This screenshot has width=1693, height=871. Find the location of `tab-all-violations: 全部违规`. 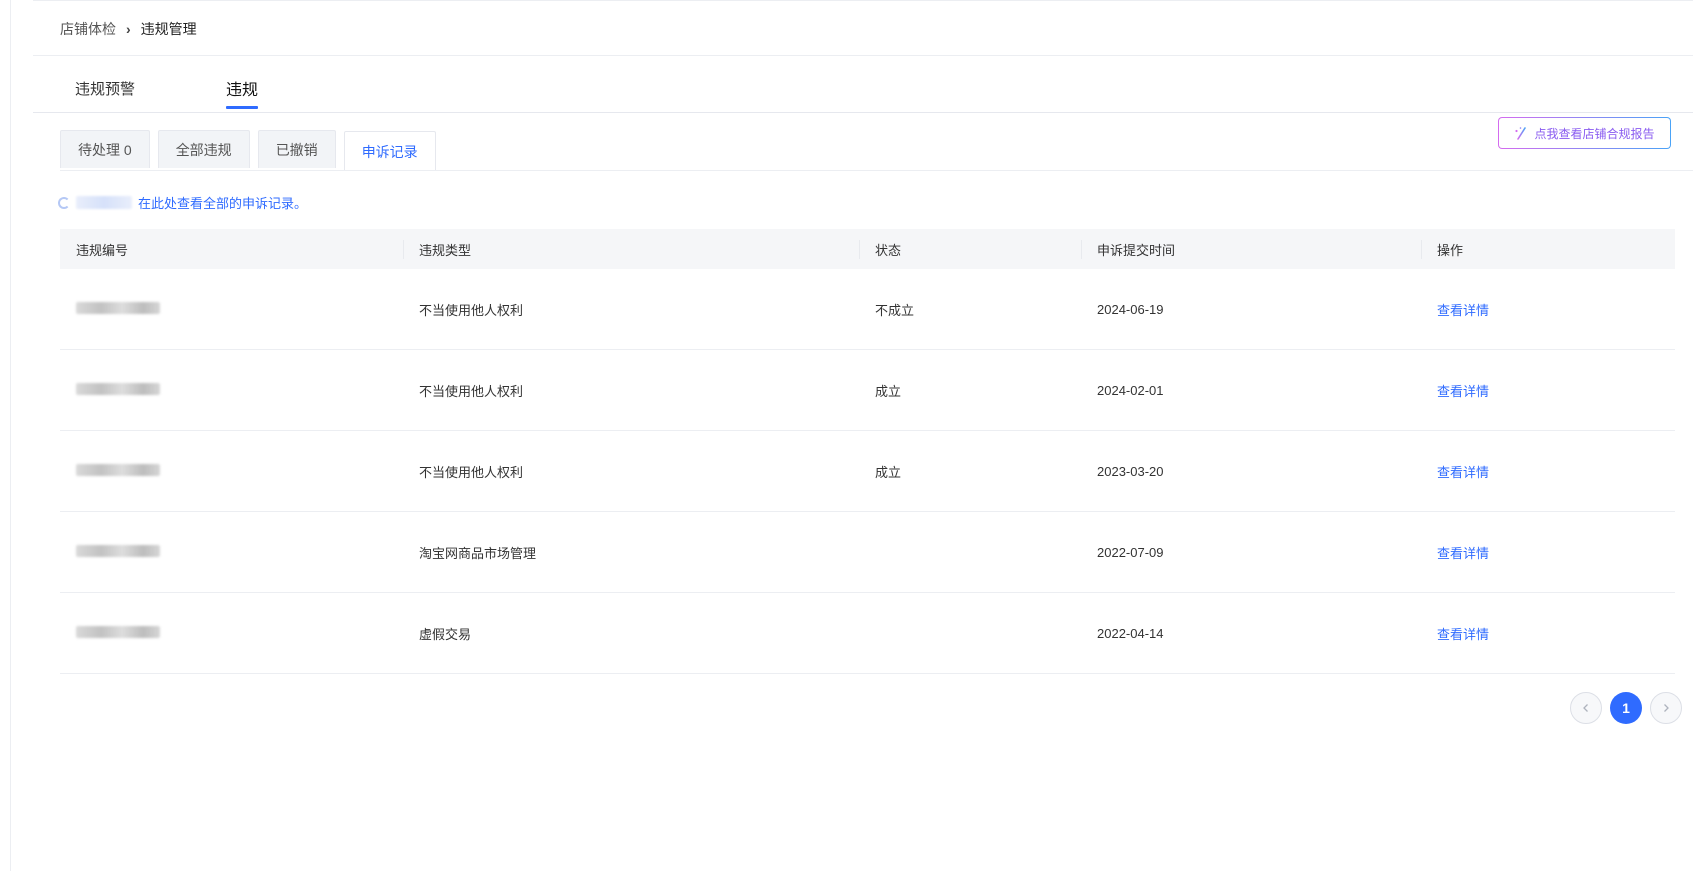

tab-all-violations: 全部违规 is located at coordinates (203, 149).